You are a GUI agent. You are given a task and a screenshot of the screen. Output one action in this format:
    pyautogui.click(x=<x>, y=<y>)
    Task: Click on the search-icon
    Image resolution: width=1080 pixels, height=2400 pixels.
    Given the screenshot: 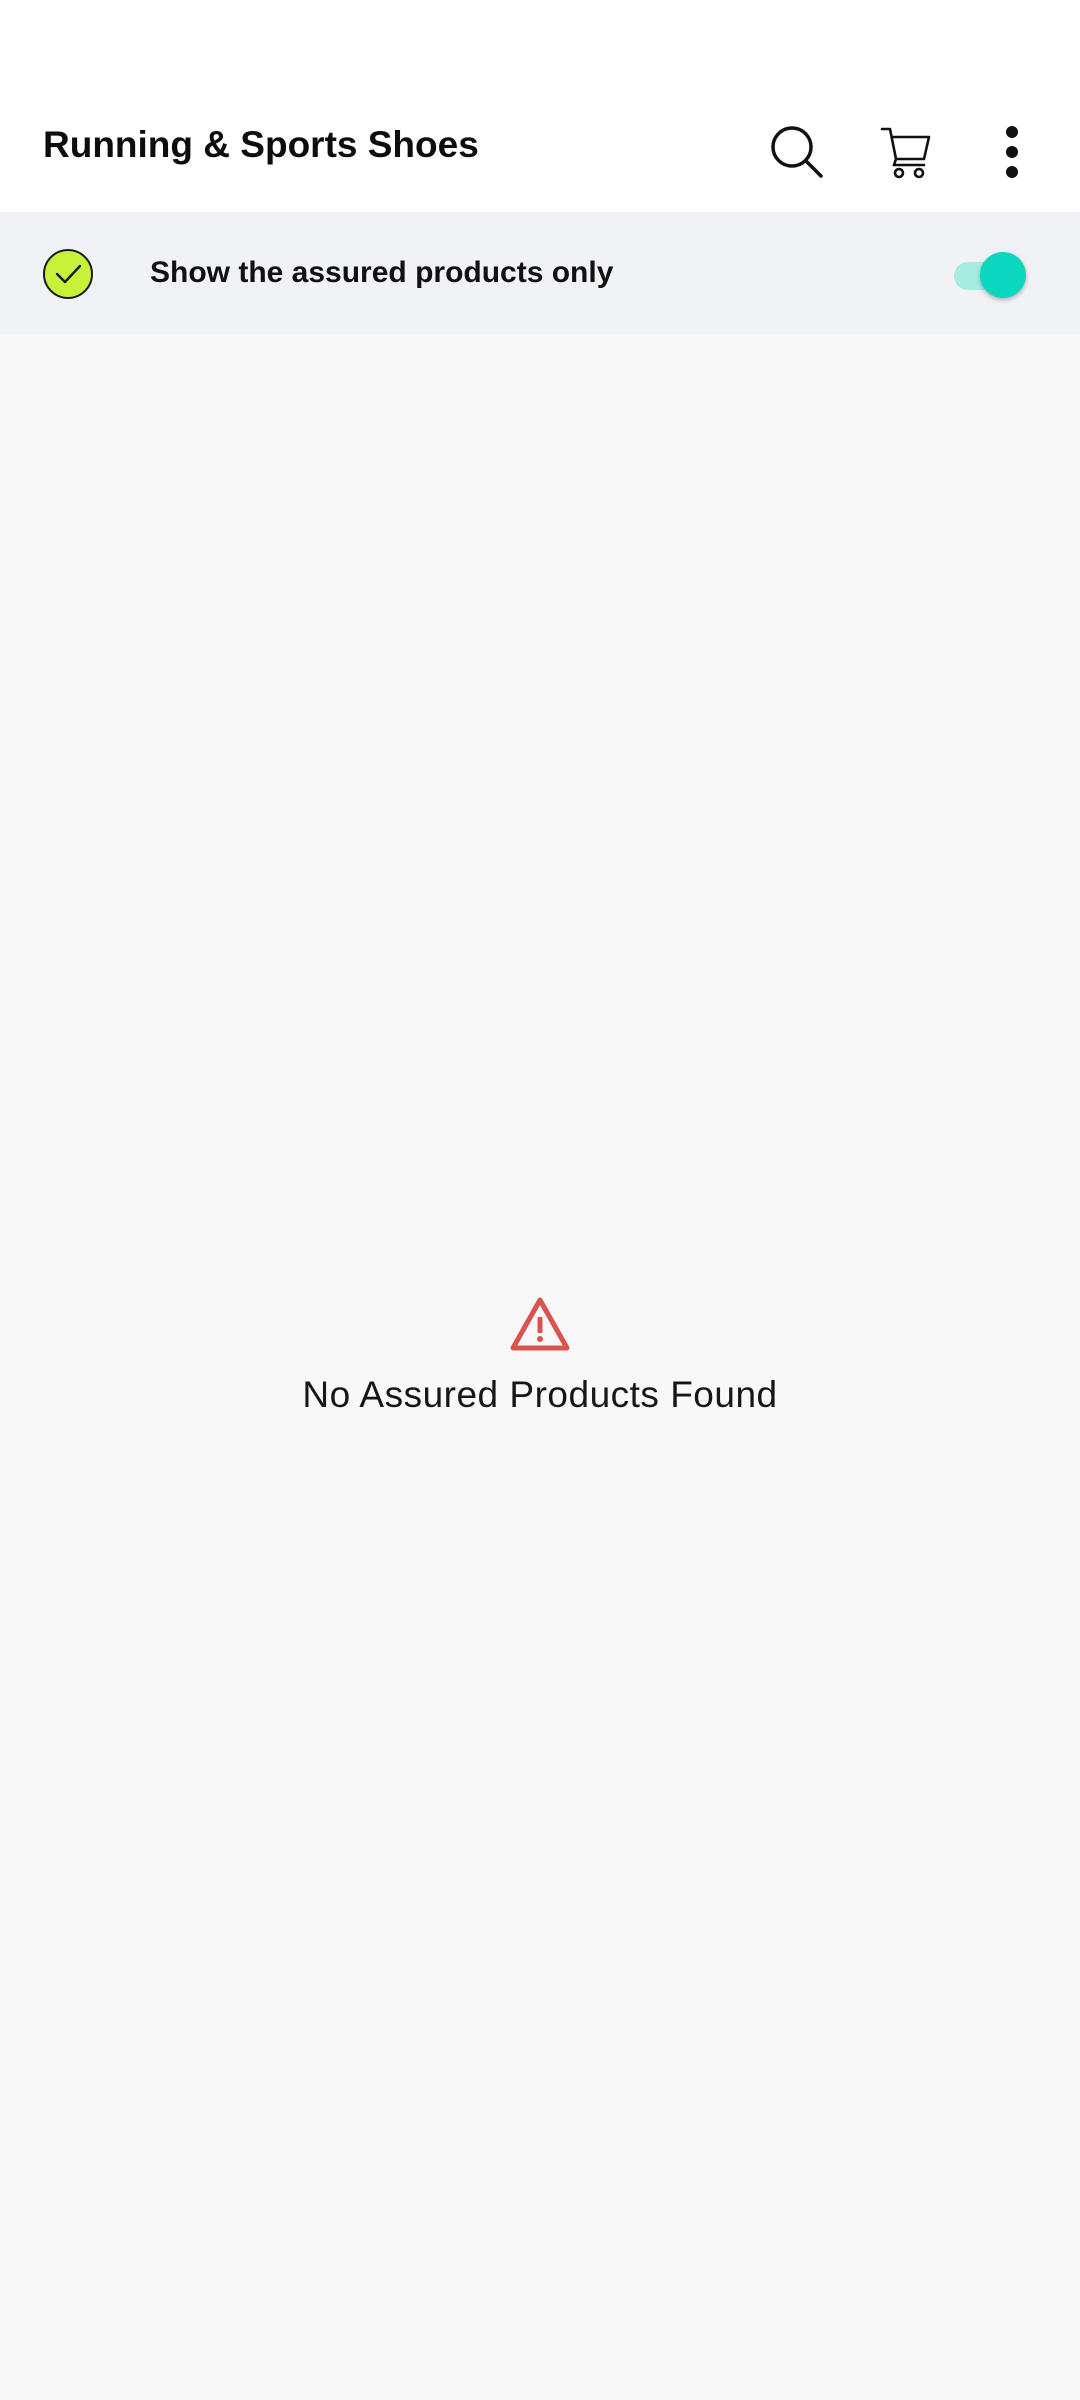 What is the action you would take?
    pyautogui.click(x=797, y=152)
    